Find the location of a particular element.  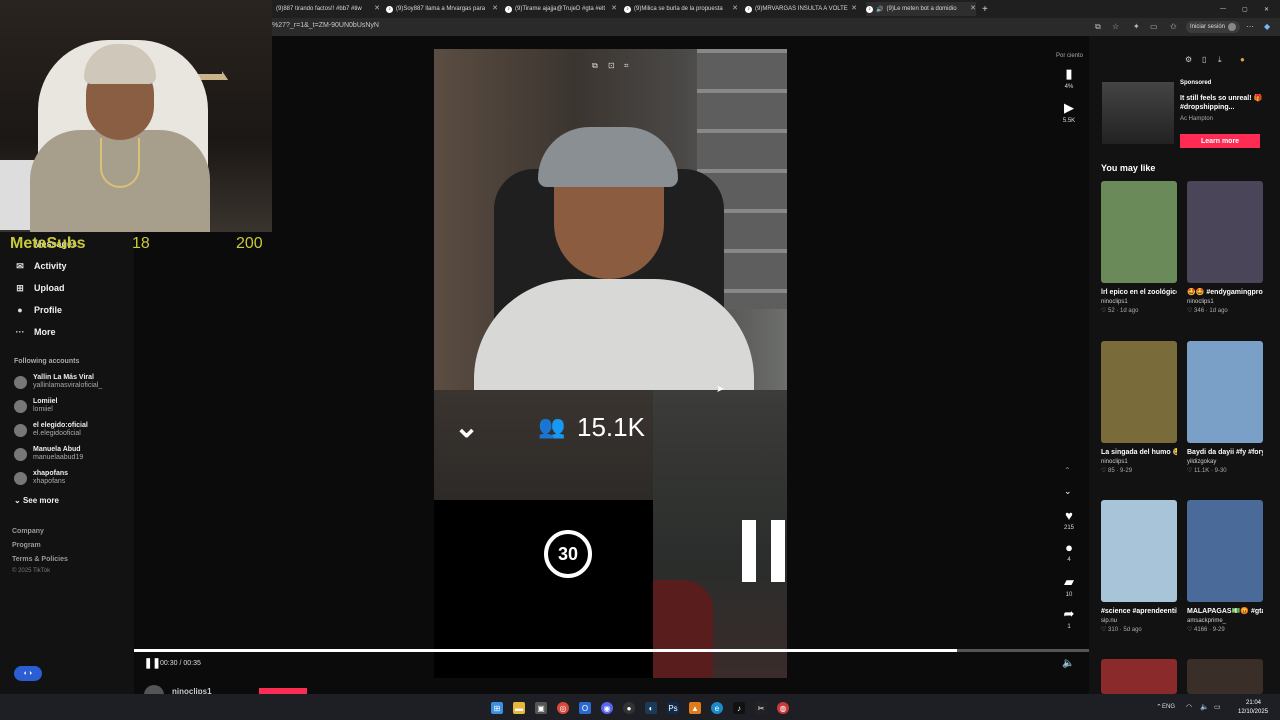

following-account: el elegido:oficial el.elegidooficial is located at coordinates (51, 430).